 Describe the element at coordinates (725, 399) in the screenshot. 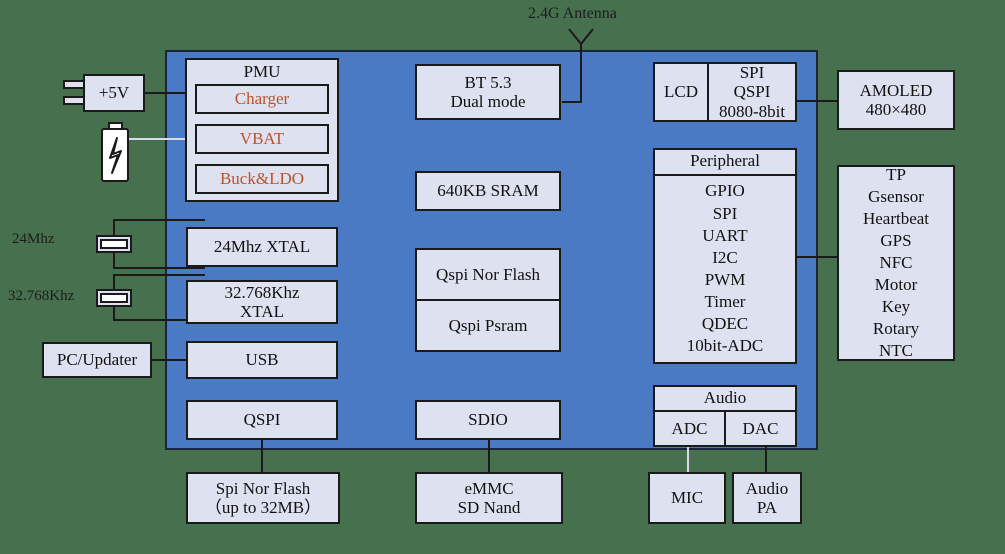

I see `audio-title: Audio` at that location.